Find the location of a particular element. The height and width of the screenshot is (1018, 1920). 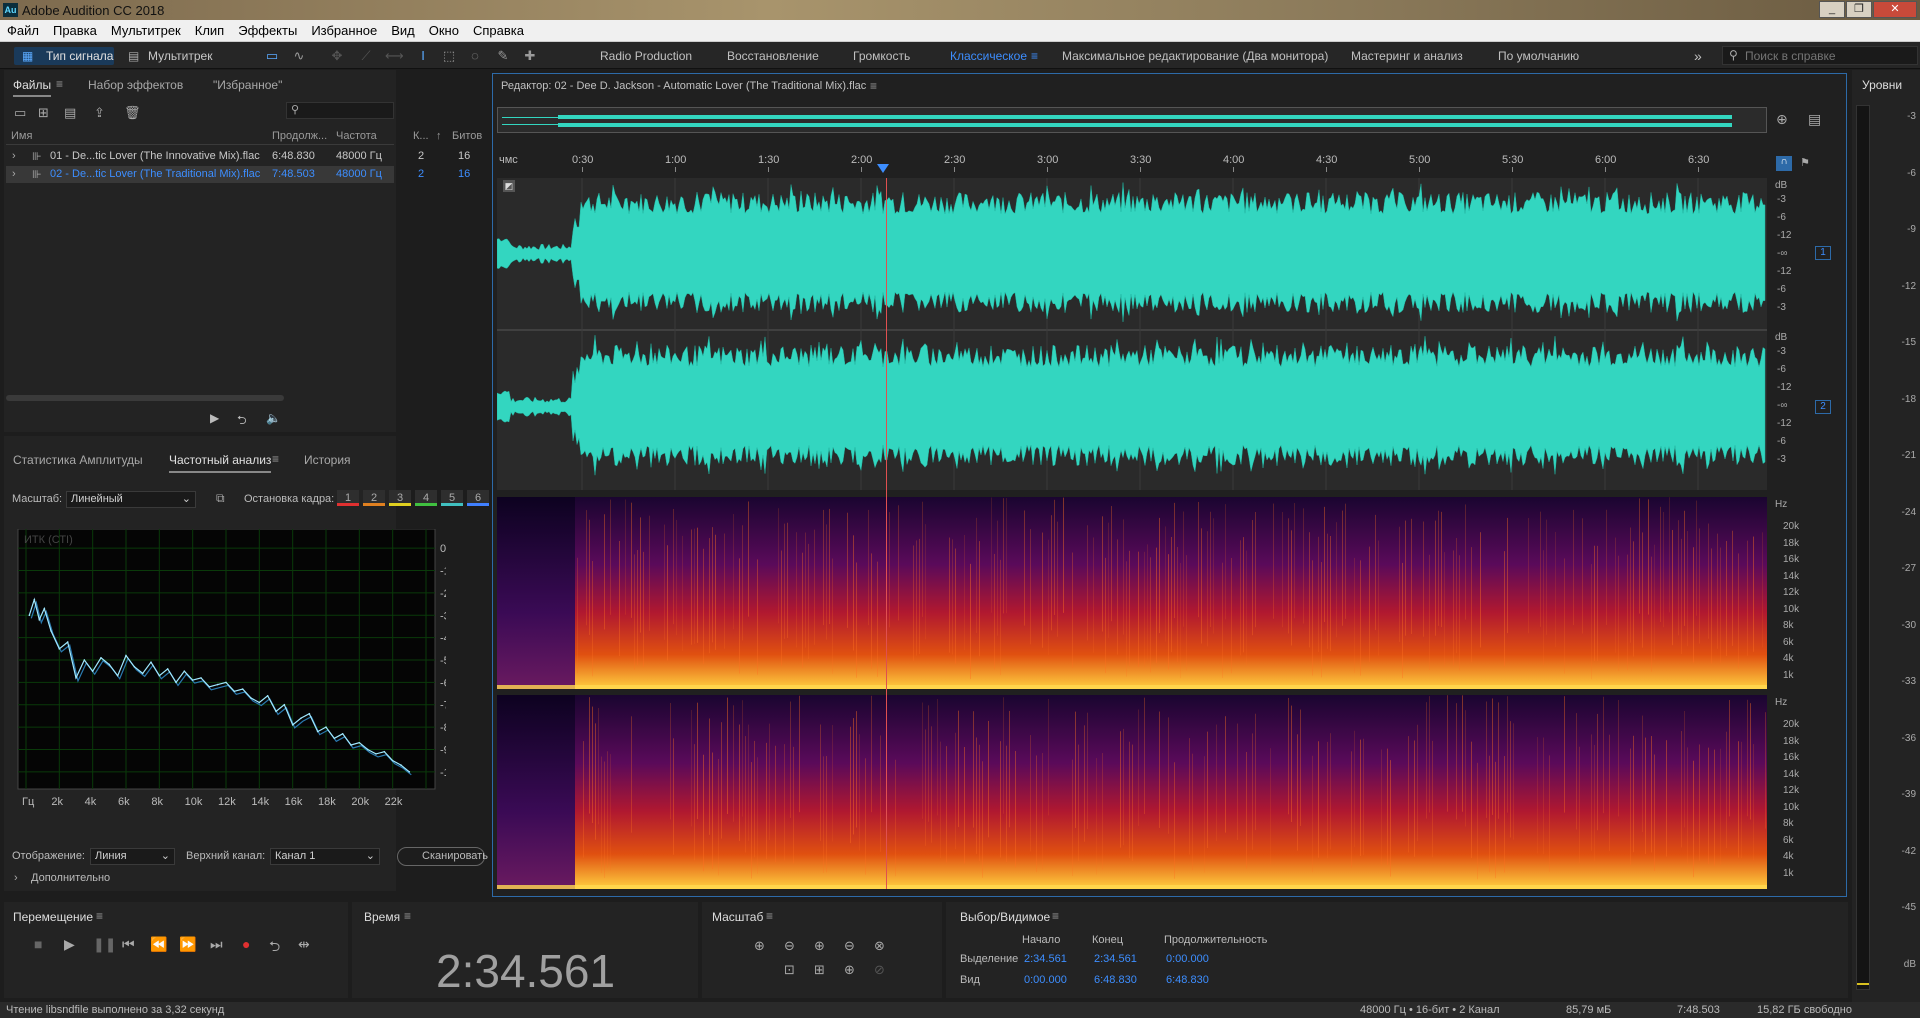

scale-dropdown: Линейный ⌄ is located at coordinates (131, 499).